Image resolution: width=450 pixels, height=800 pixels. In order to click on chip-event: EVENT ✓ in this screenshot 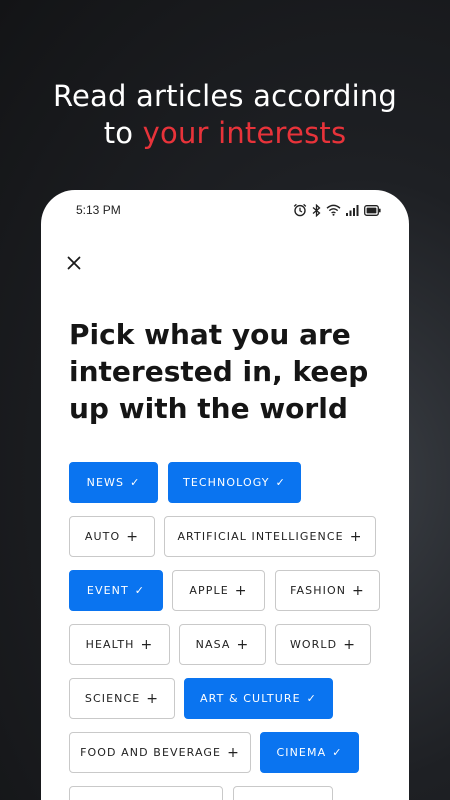, I will do `click(116, 590)`.